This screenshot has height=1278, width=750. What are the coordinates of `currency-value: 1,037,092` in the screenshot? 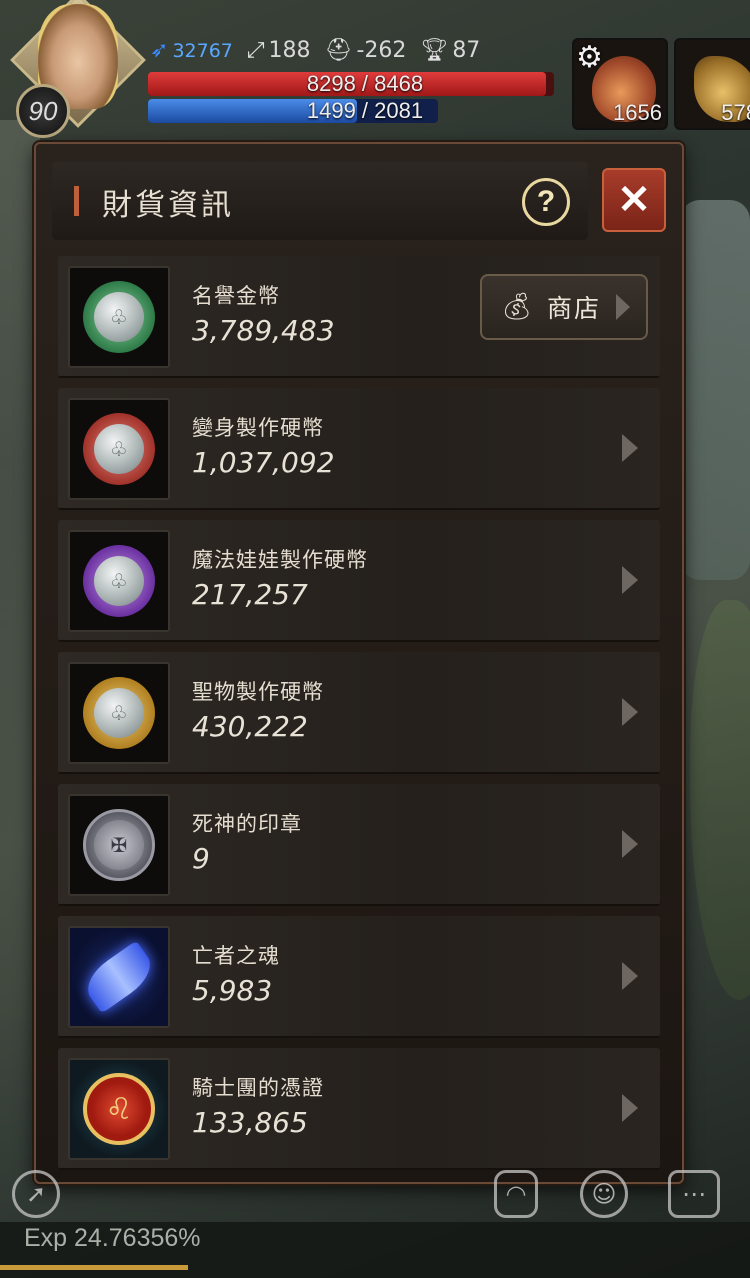 It's located at (263, 462).